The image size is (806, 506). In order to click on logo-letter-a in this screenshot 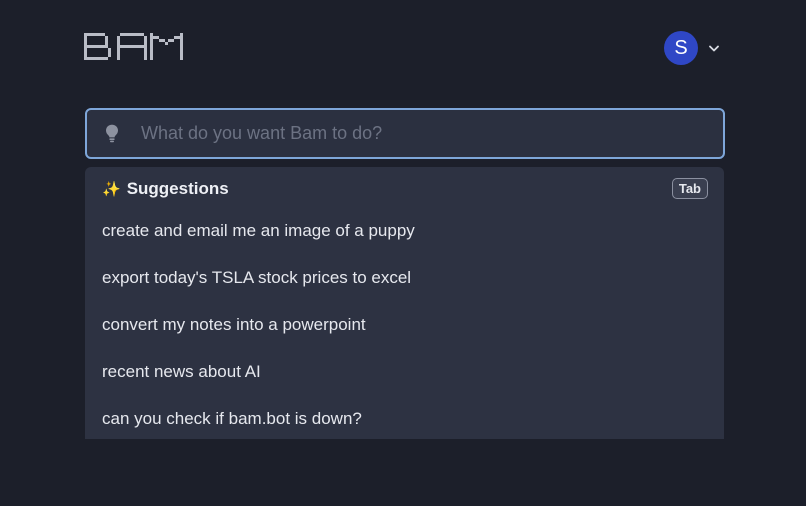, I will do `click(132, 46)`.